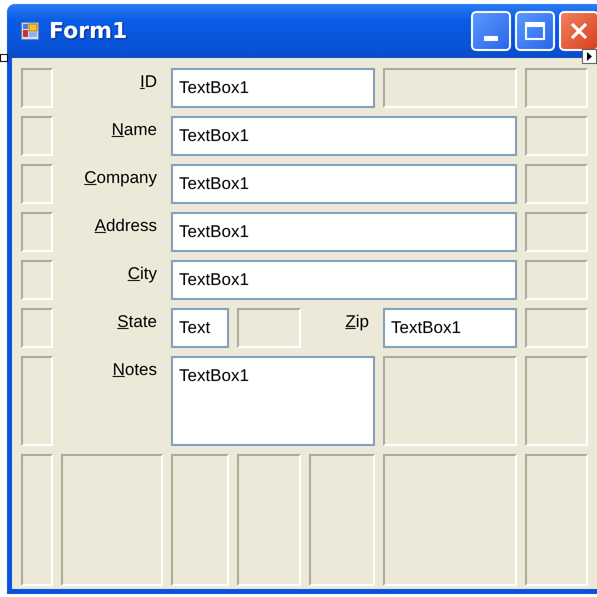 Image resolution: width=597 pixels, height=597 pixels. Describe the element at coordinates (357, 321) in the screenshot. I see `field-label: Zip` at that location.